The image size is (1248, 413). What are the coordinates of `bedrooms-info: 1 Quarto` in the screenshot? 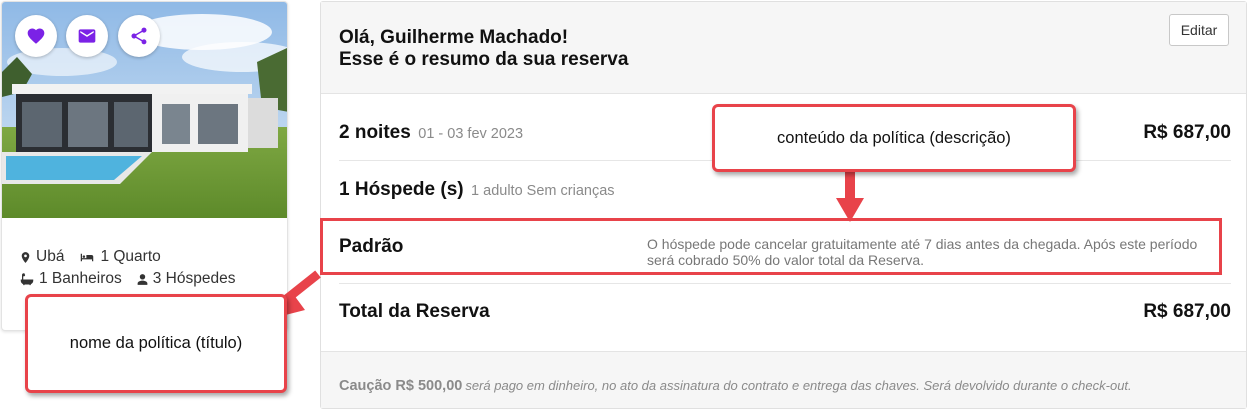 It's located at (119, 257).